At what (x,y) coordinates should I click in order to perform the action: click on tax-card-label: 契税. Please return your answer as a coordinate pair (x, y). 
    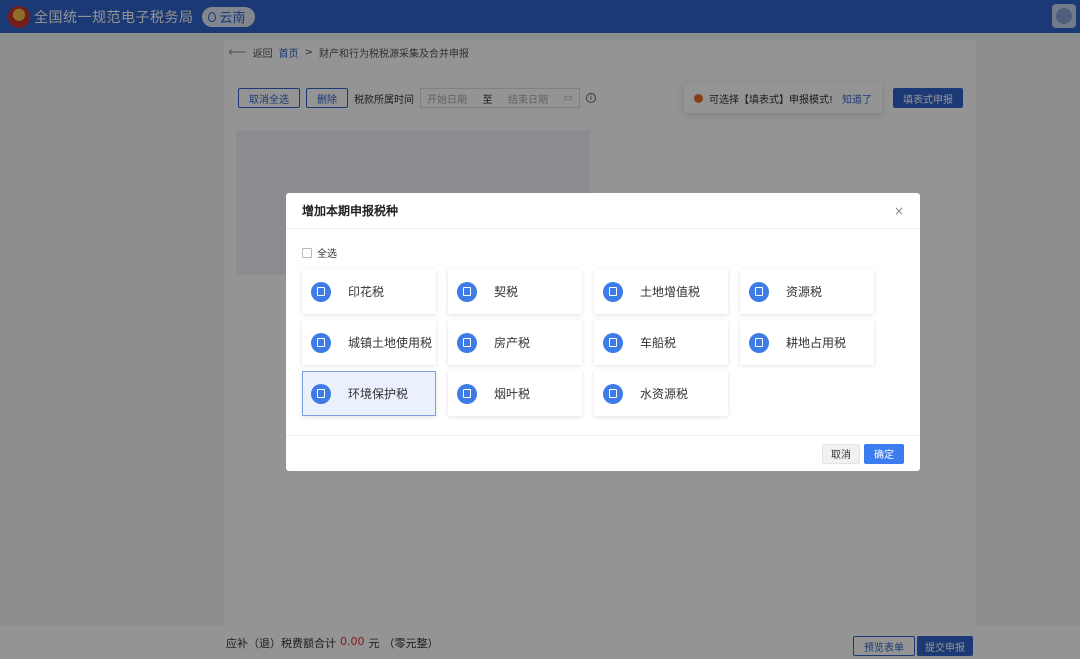
    Looking at the image, I should click on (506, 292).